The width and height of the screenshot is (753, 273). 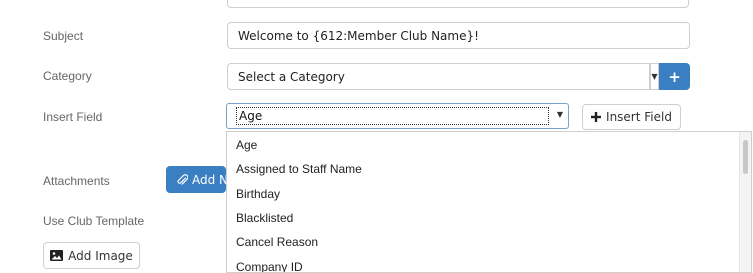 I want to click on option-company-id: Company ID, so click(x=269, y=266).